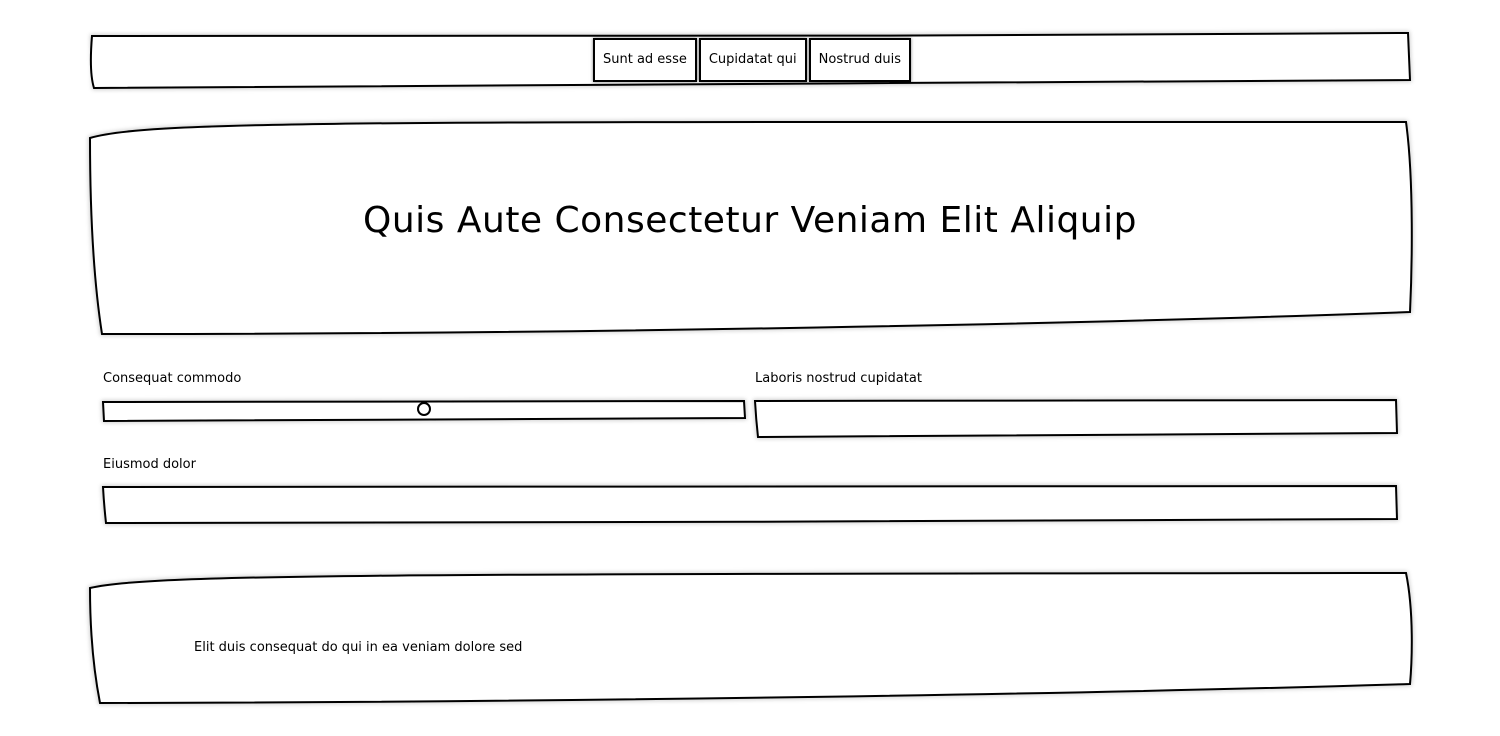  Describe the element at coordinates (645, 60) in the screenshot. I see `nav-item-sunt-ad-esse: Sunt ad esse` at that location.